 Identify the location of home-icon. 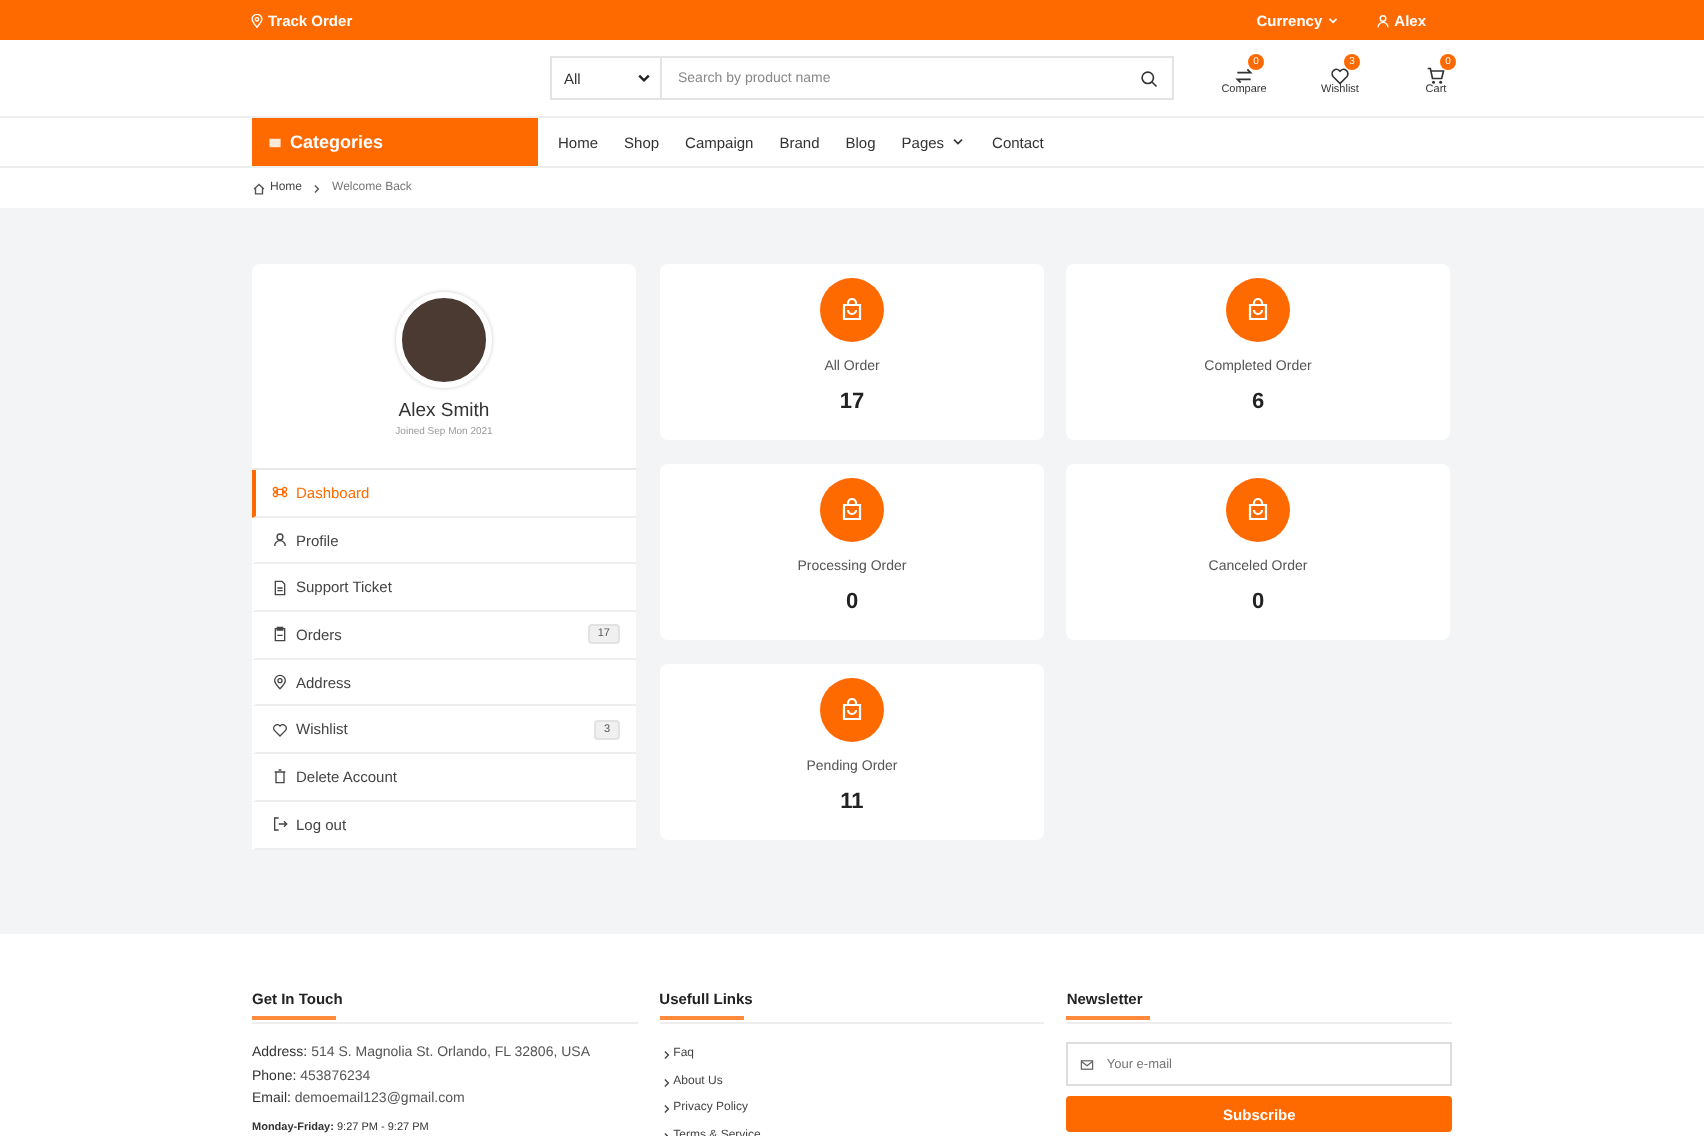
(259, 188).